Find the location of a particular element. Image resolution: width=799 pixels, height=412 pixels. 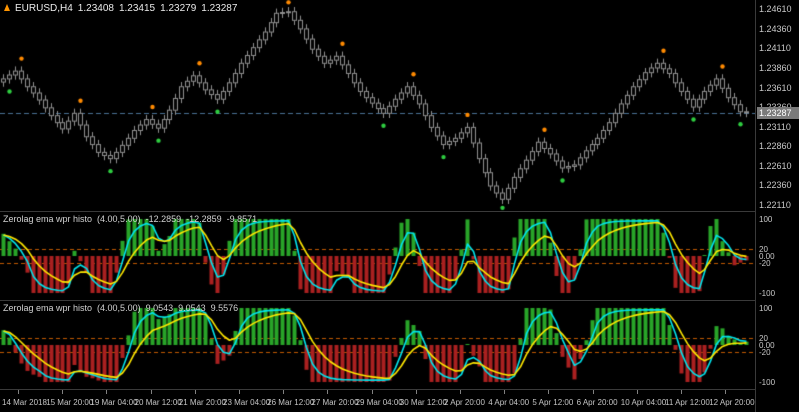

price-label: 1.23110 is located at coordinates (775, 126).